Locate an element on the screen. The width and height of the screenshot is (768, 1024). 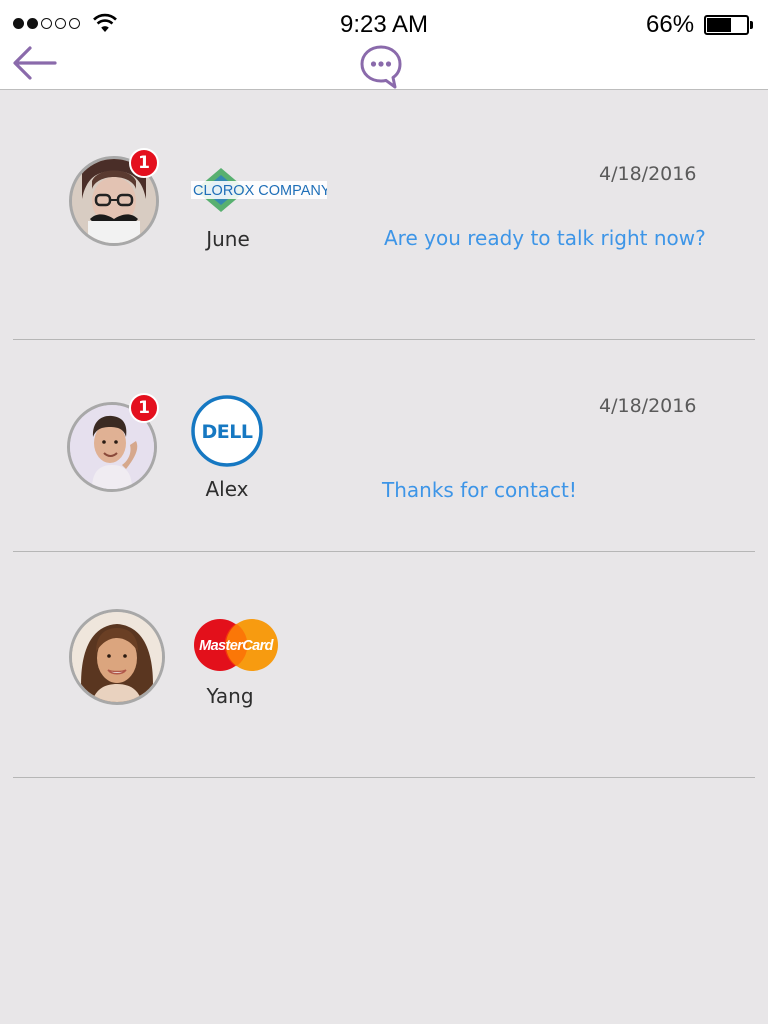
navigation-bar is located at coordinates (384, 67).